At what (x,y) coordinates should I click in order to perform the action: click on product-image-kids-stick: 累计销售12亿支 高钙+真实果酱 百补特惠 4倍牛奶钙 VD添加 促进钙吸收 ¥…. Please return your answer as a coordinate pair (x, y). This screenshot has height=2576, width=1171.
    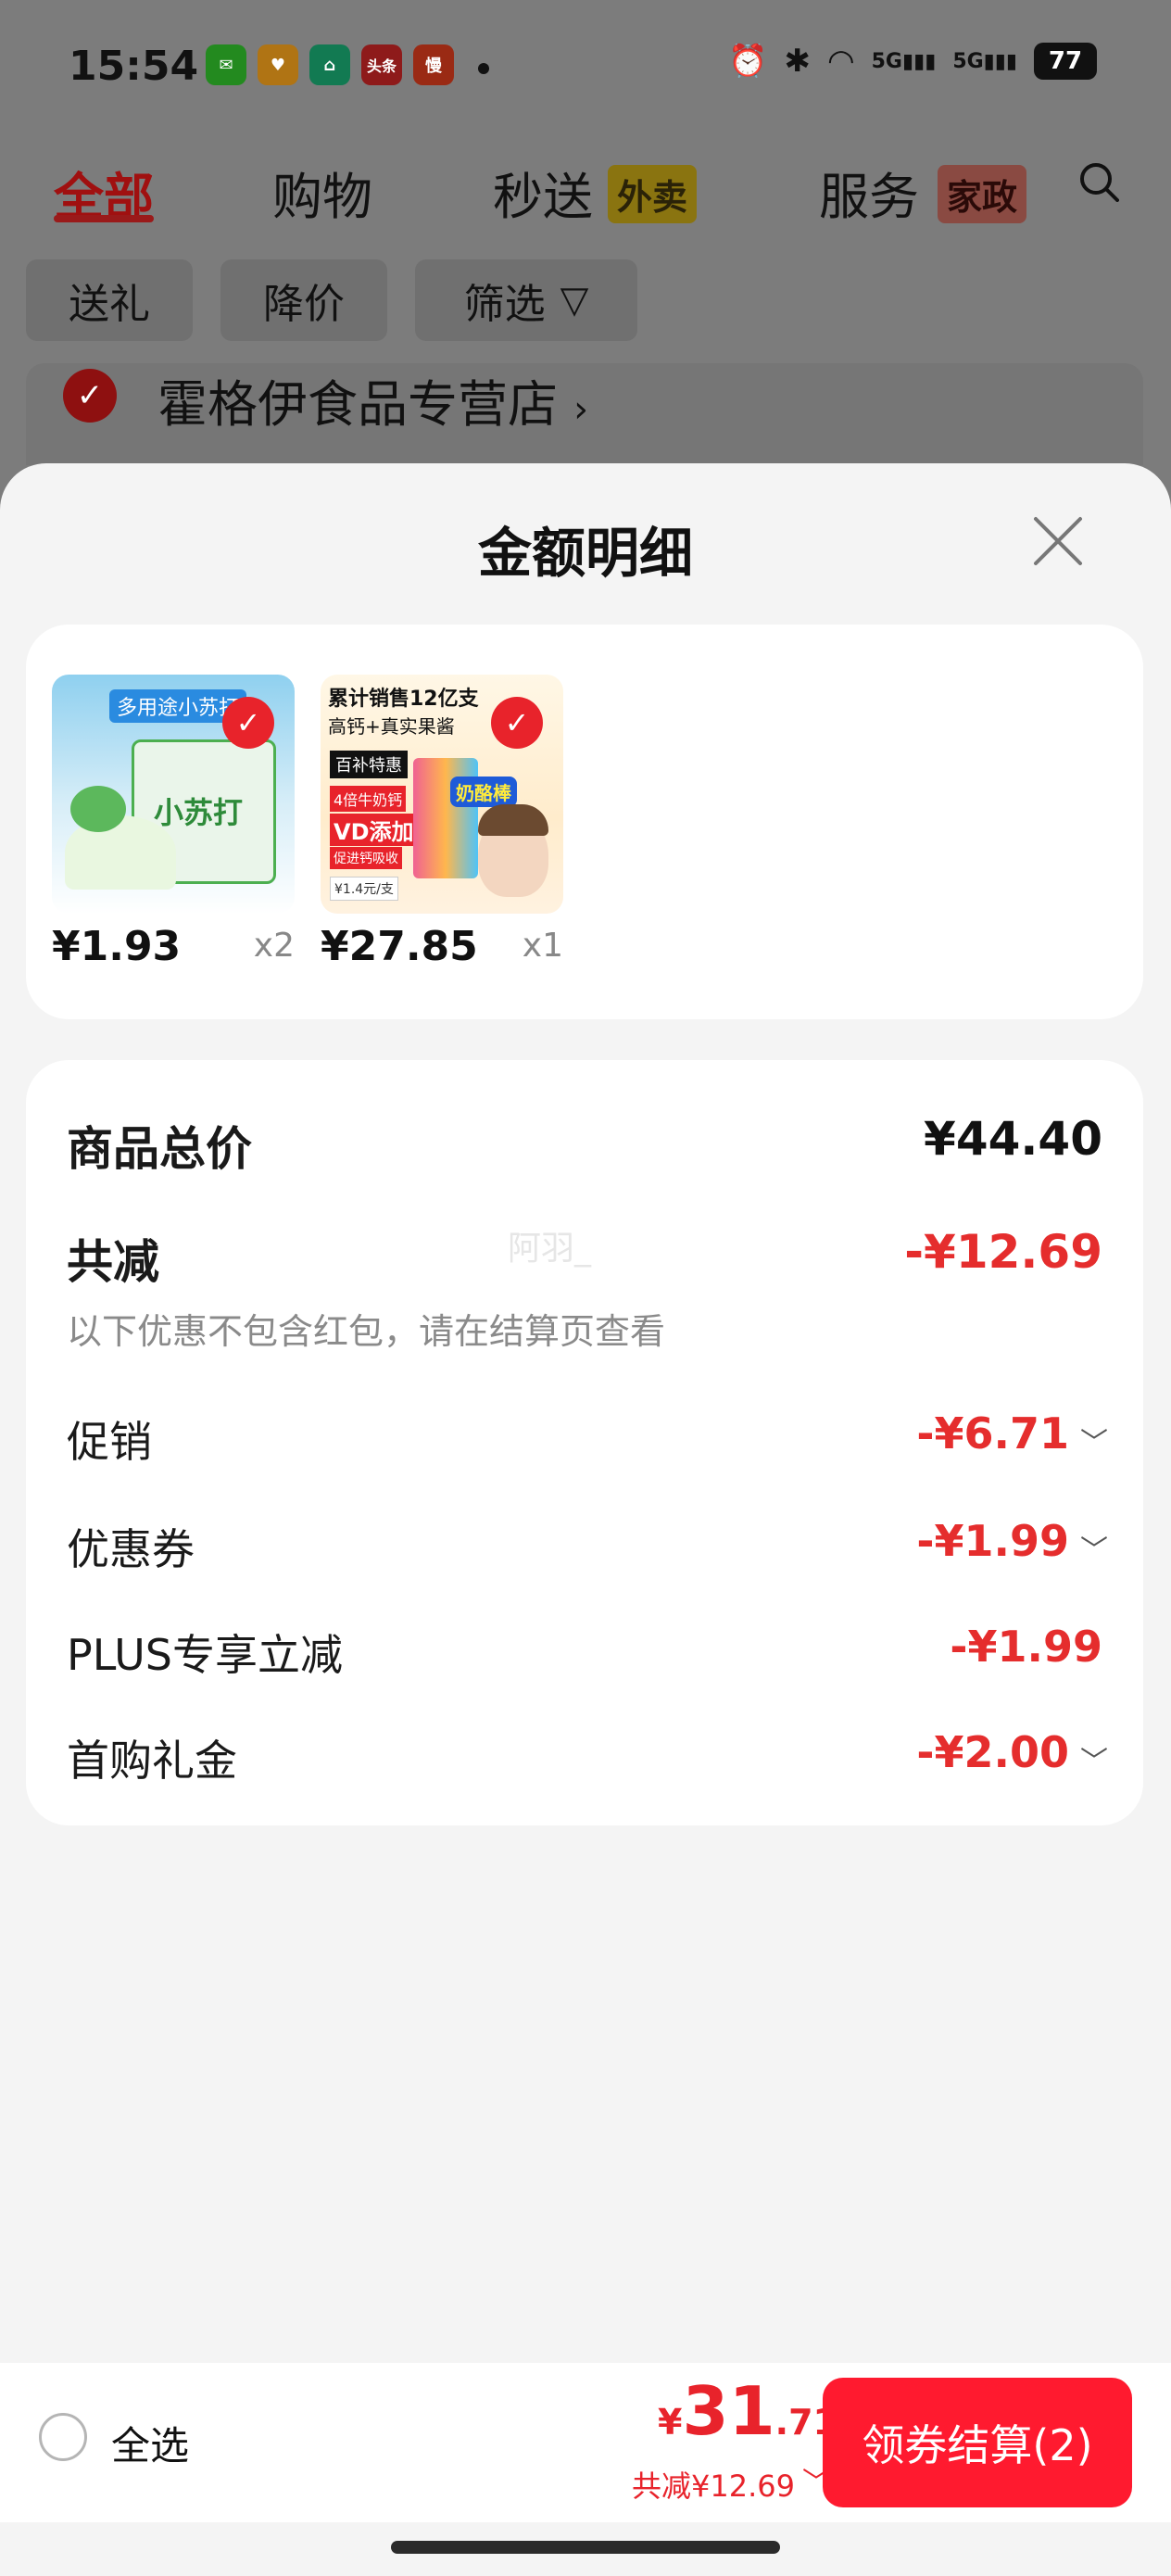
    Looking at the image, I should click on (442, 794).